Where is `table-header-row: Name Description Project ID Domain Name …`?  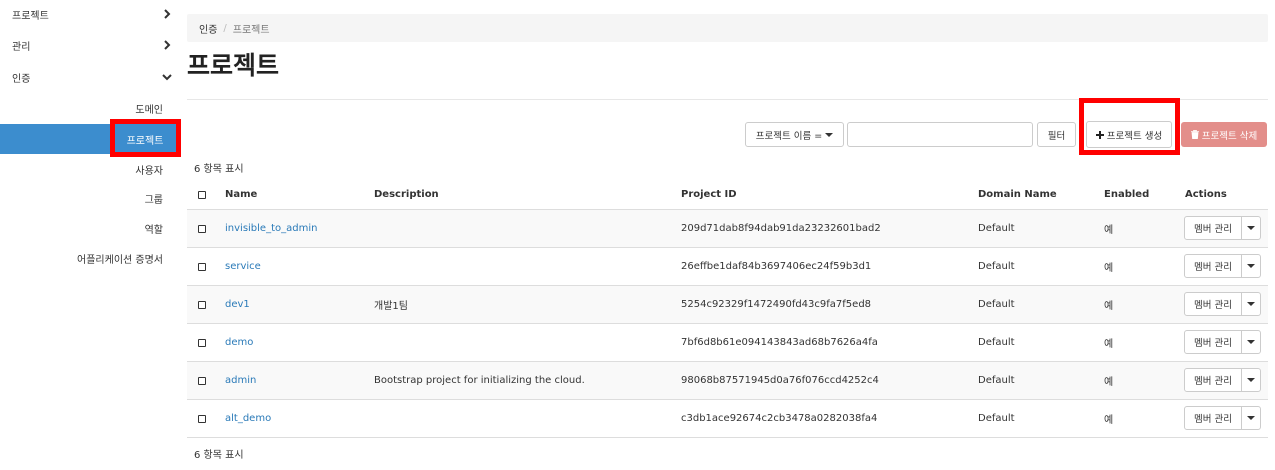
table-header-row: Name Description Project ID Domain Name … is located at coordinates (727, 195).